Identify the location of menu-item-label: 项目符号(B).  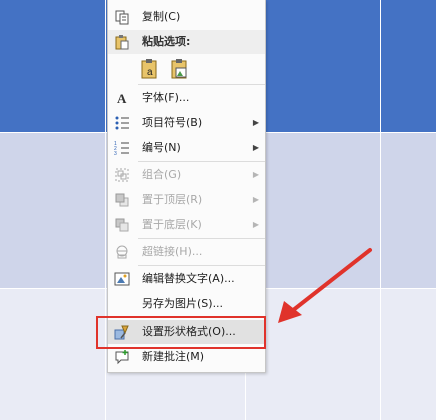
(172, 122).